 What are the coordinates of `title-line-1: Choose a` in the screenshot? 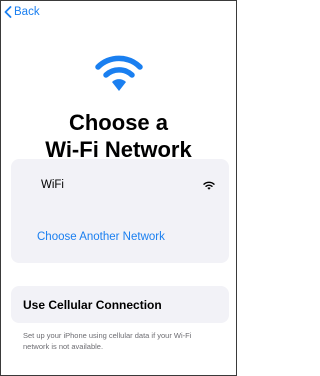 It's located at (118, 122).